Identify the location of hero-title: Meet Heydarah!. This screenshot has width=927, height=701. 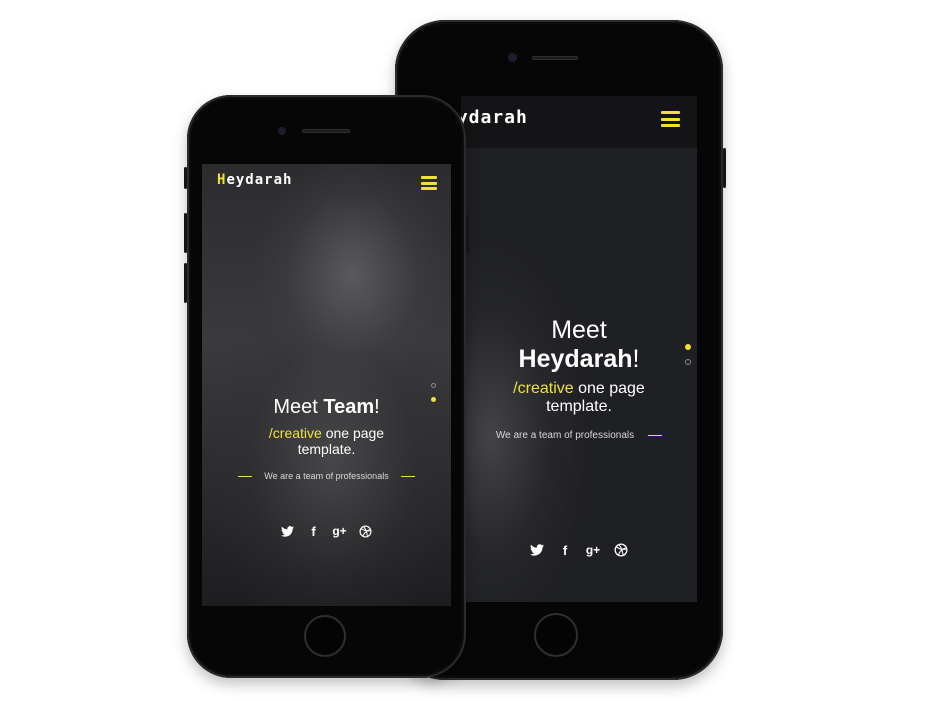
(579, 345).